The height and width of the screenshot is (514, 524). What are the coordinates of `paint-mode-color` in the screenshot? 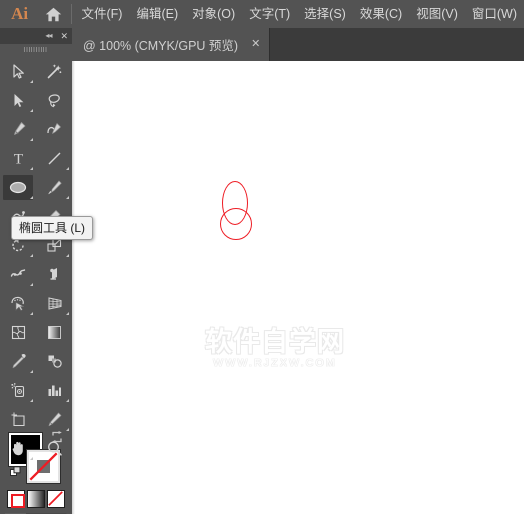 It's located at (16, 499).